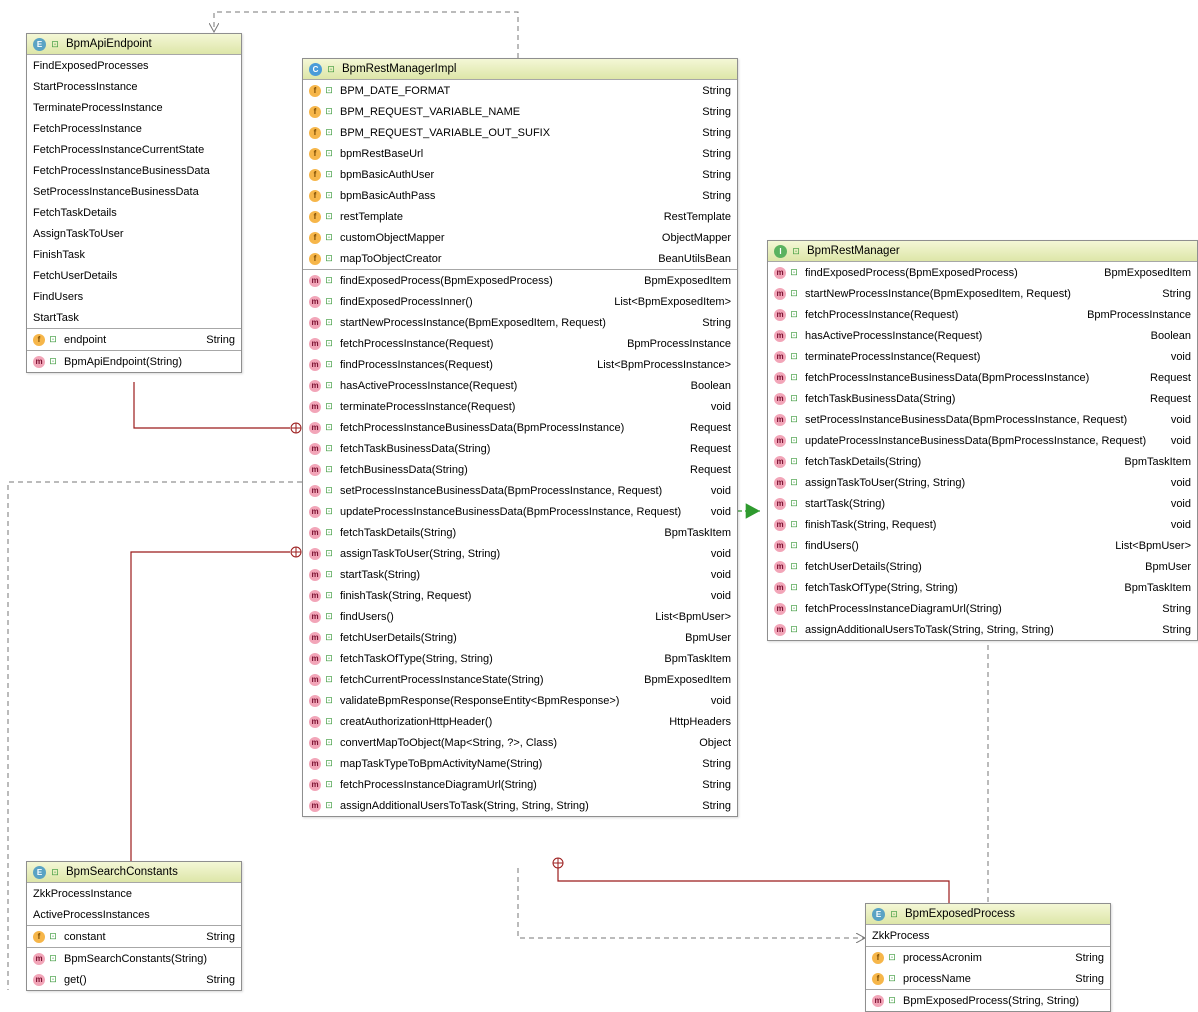 The image size is (1198, 1012). Describe the element at coordinates (134, 958) in the screenshot. I see `method-row: m ⊡ BpmSearchConstants(String)` at that location.